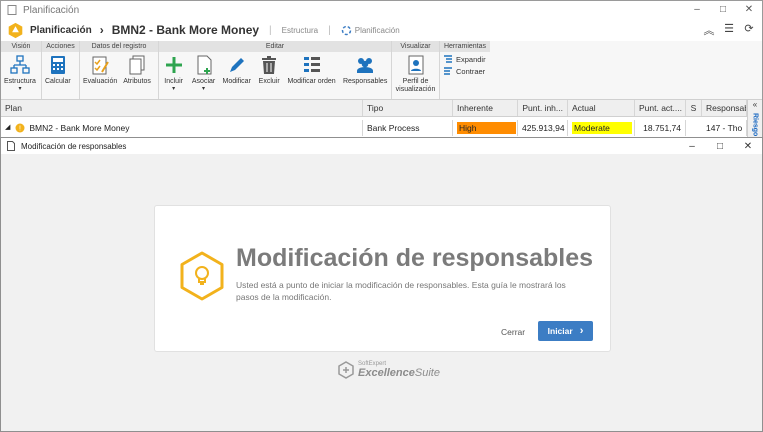  I want to click on col-tipo: Tipo, so click(408, 108).